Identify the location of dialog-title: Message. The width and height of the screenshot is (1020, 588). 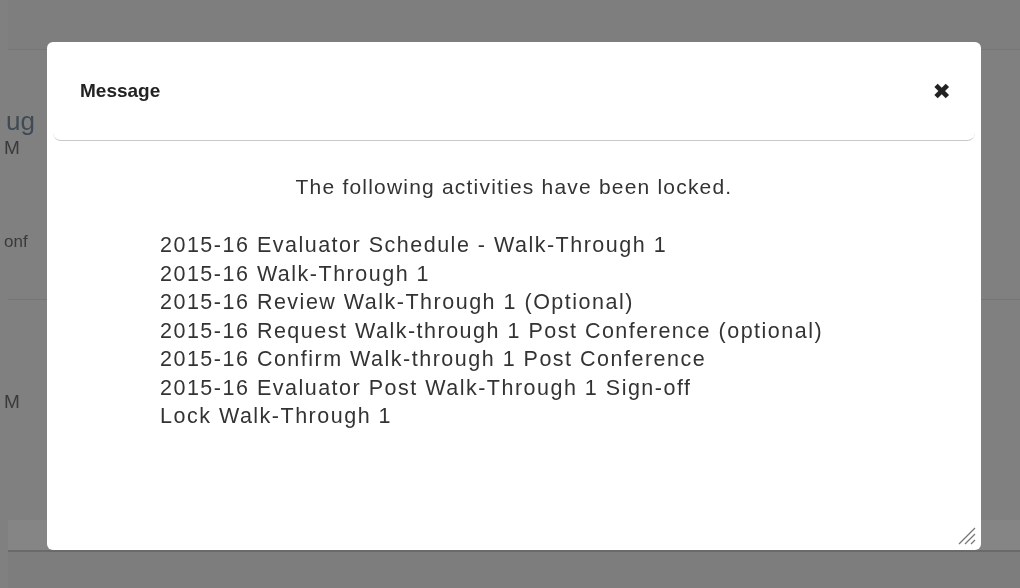
(120, 91).